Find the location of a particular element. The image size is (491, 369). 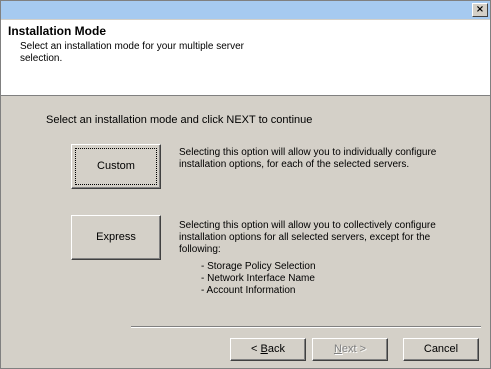

custom-button-label: Custom is located at coordinates (116, 166).